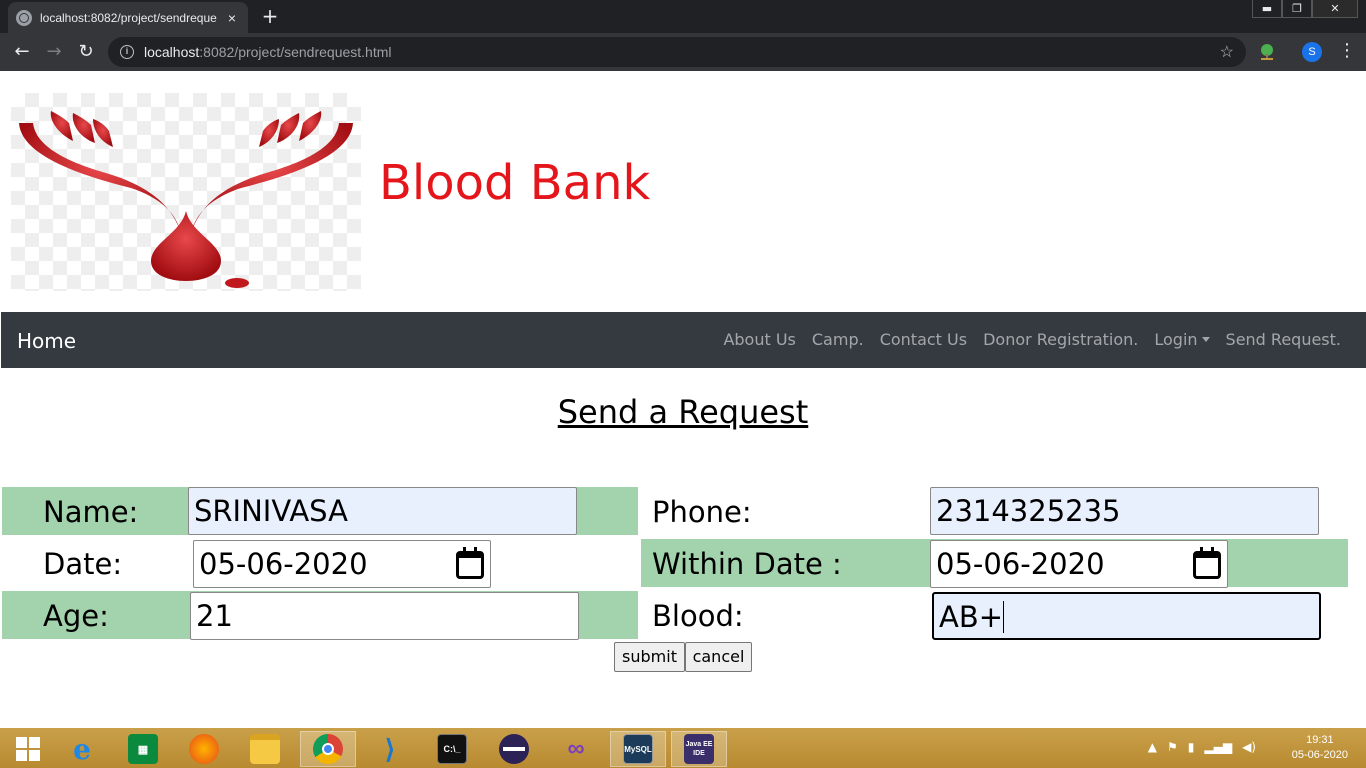 The image size is (1366, 768). What do you see at coordinates (718, 657) in the screenshot?
I see `cancel-button: cancel` at bounding box center [718, 657].